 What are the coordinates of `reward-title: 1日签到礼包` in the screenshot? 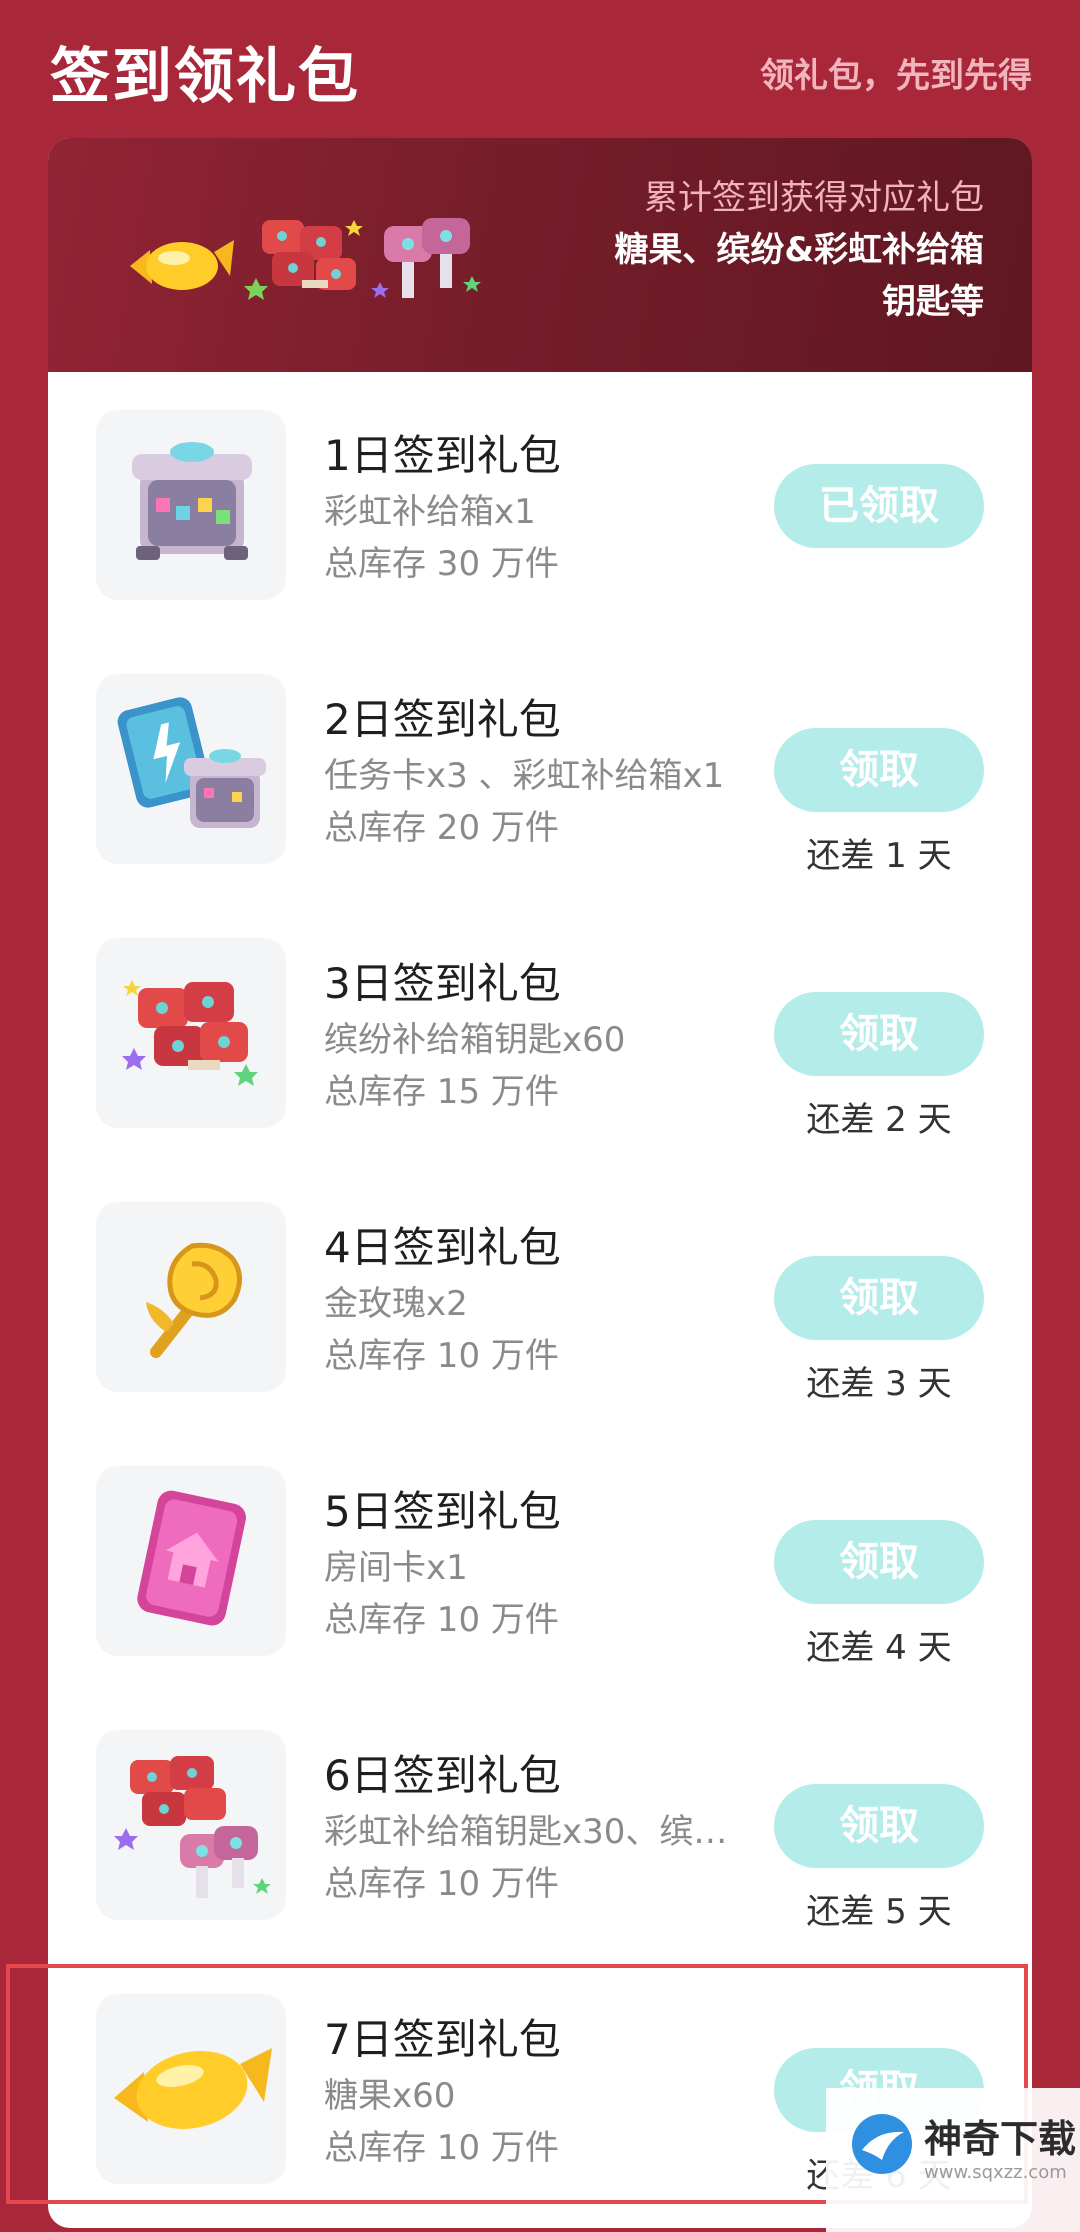 It's located at (442, 455).